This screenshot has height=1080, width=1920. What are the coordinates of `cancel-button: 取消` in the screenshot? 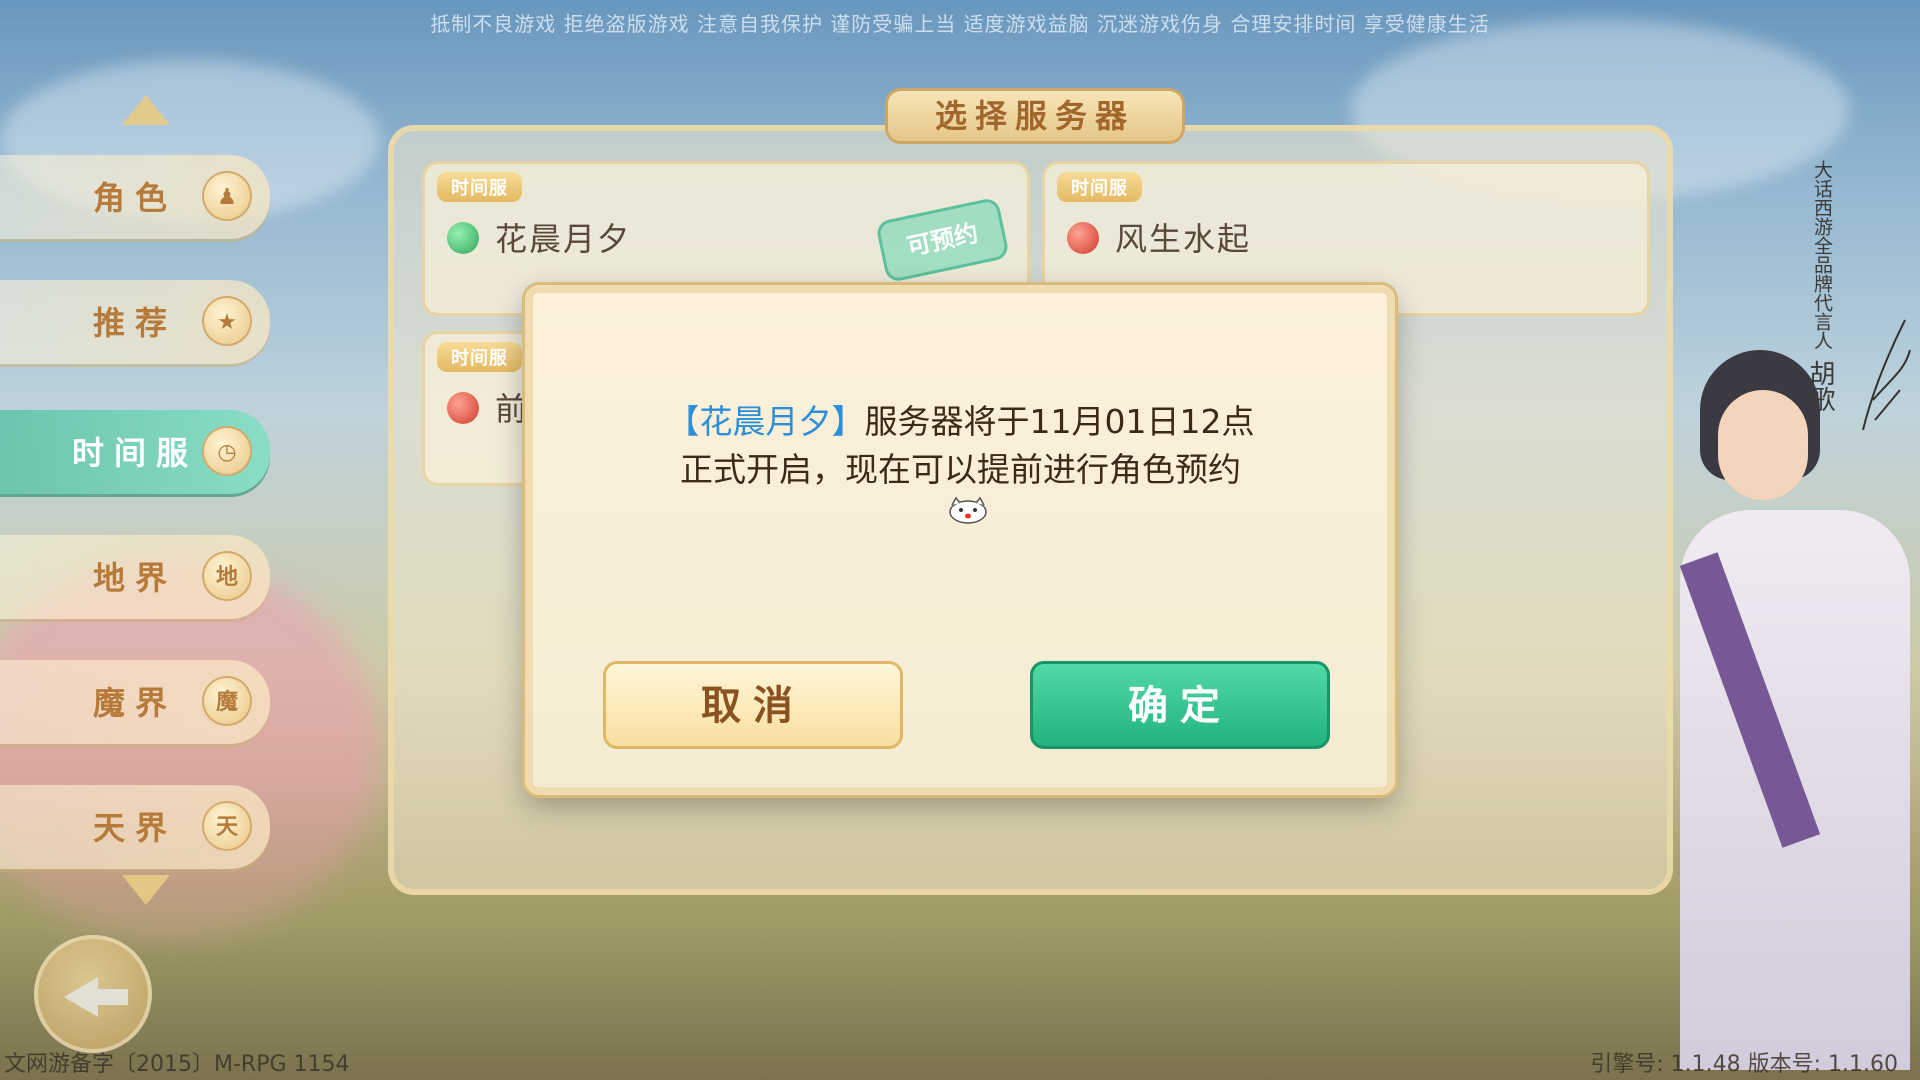 It's located at (753, 705).